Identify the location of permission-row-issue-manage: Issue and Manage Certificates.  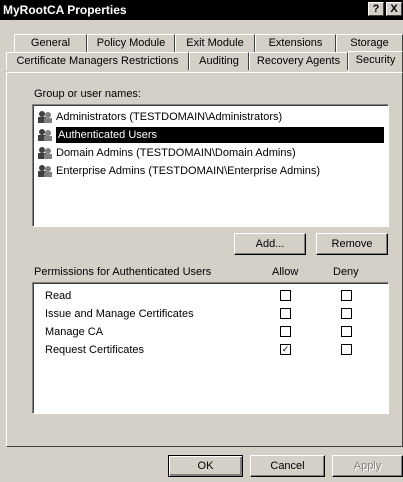
(215, 314).